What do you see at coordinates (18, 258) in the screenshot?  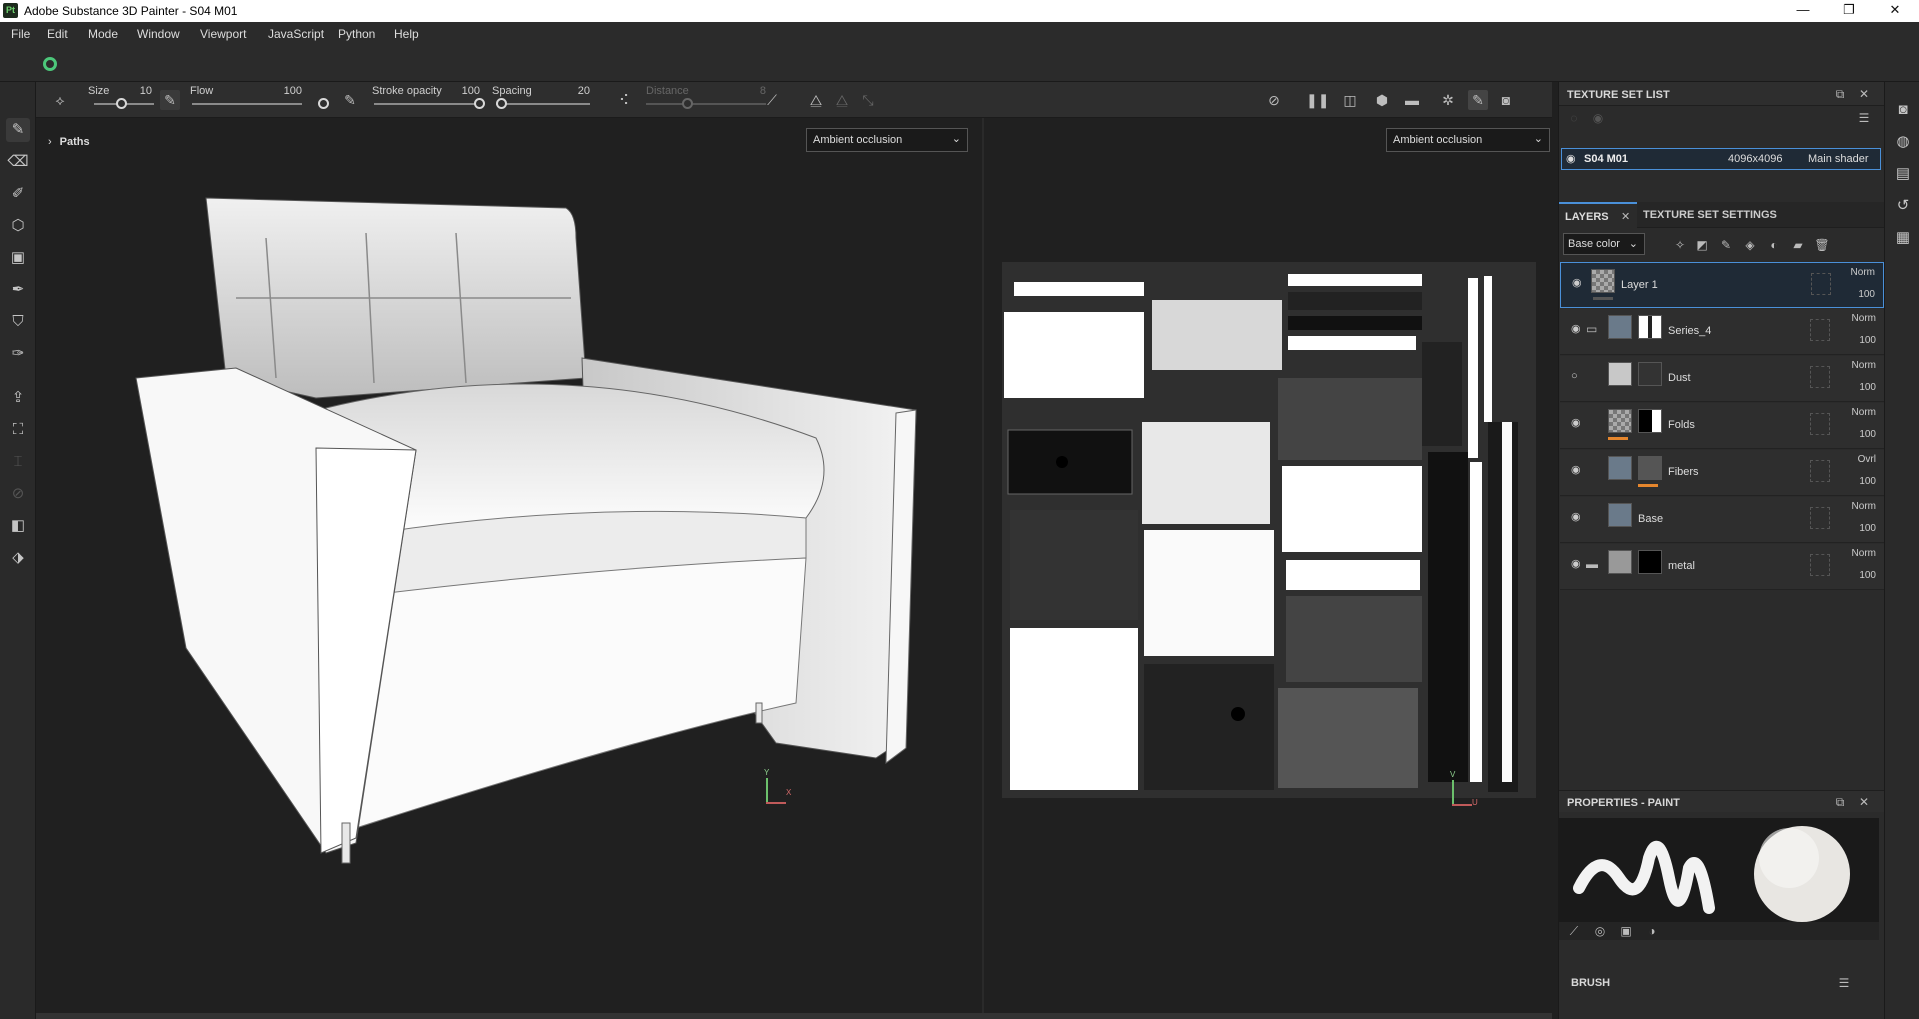 I see `polygon-fill-icon: ▣` at bounding box center [18, 258].